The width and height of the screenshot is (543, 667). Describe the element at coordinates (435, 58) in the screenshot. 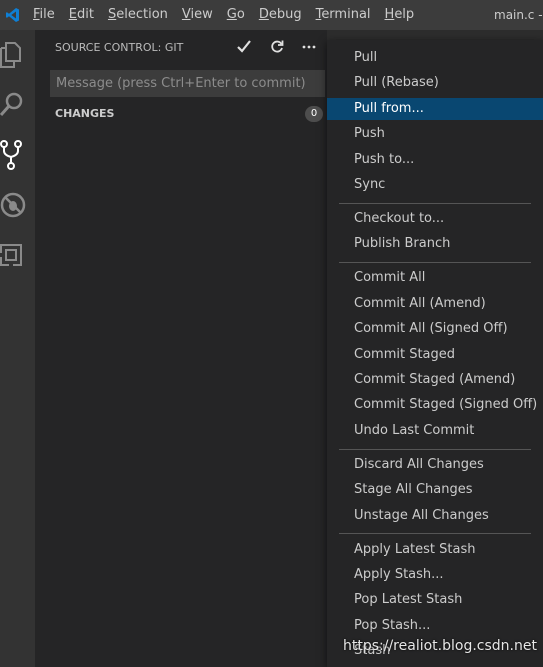

I see `menu-item-pull: Pull` at that location.